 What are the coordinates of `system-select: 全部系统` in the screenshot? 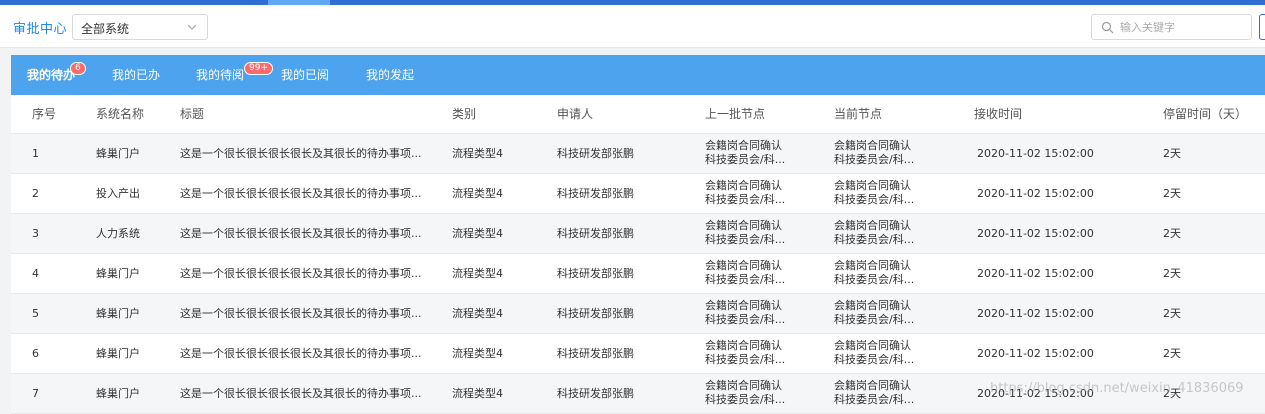 It's located at (140, 27).